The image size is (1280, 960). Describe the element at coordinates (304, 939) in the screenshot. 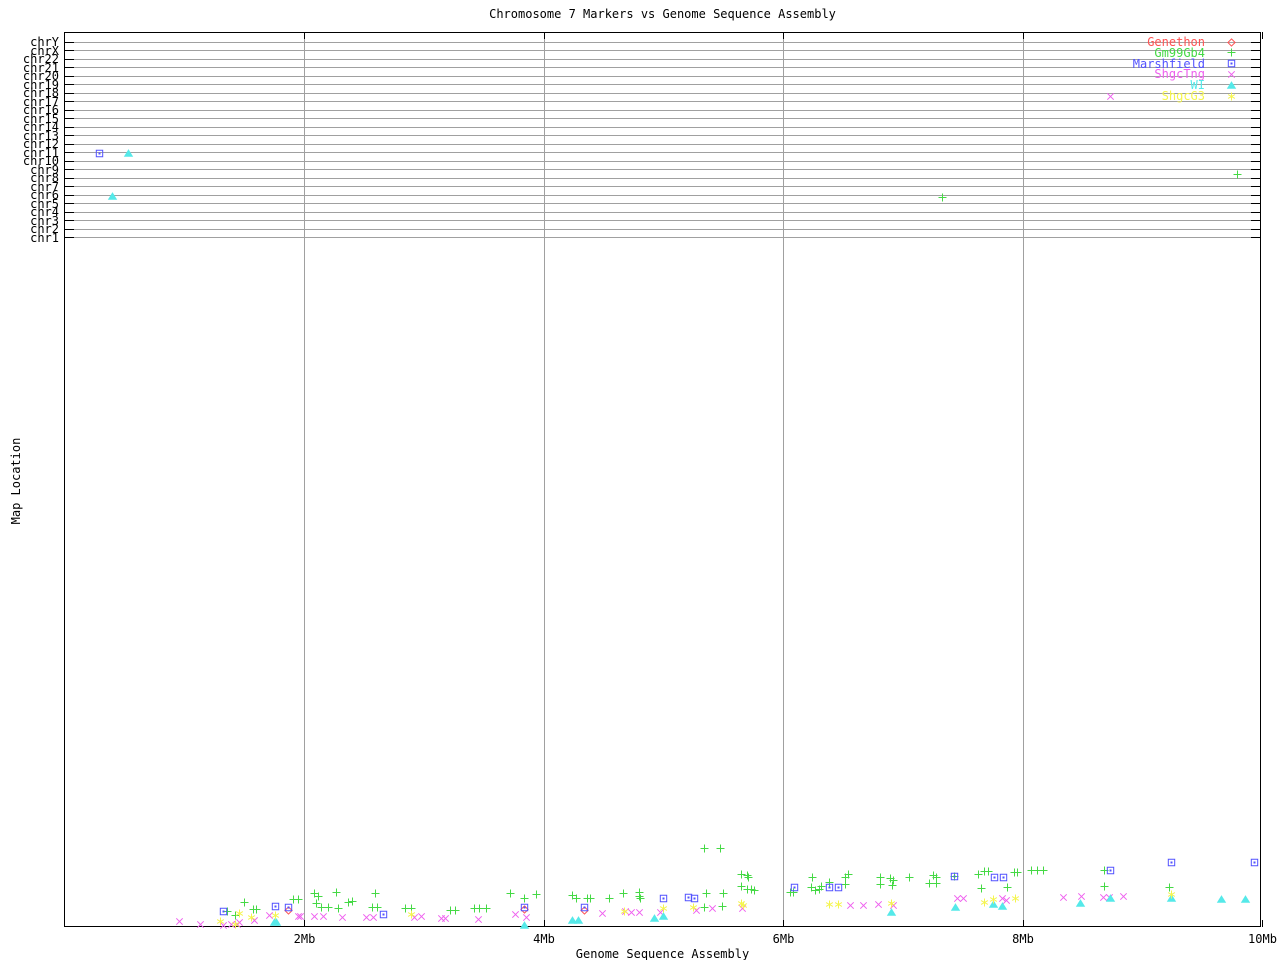

I see `x-tick-label: 2Mb` at that location.